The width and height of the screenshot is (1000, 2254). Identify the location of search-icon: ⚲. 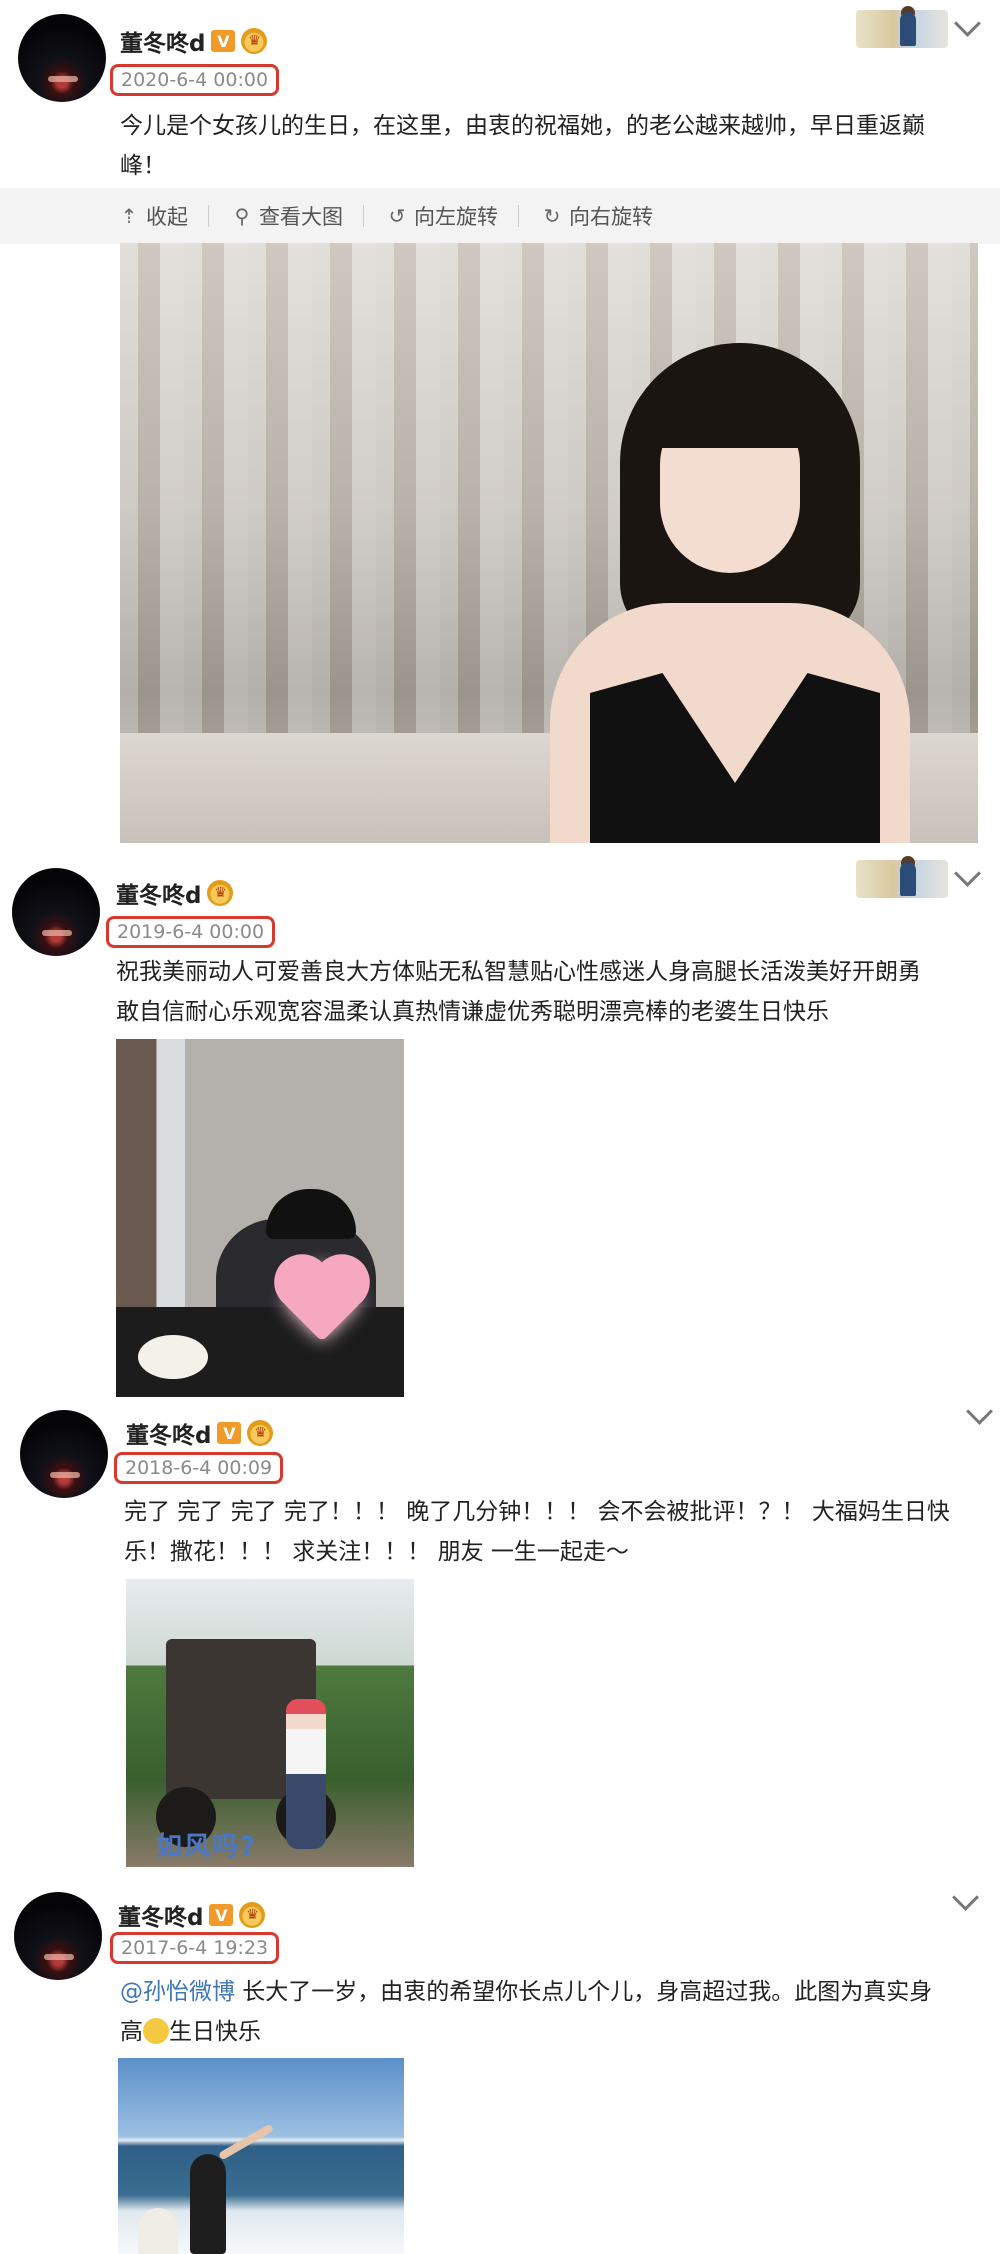
(242, 216).